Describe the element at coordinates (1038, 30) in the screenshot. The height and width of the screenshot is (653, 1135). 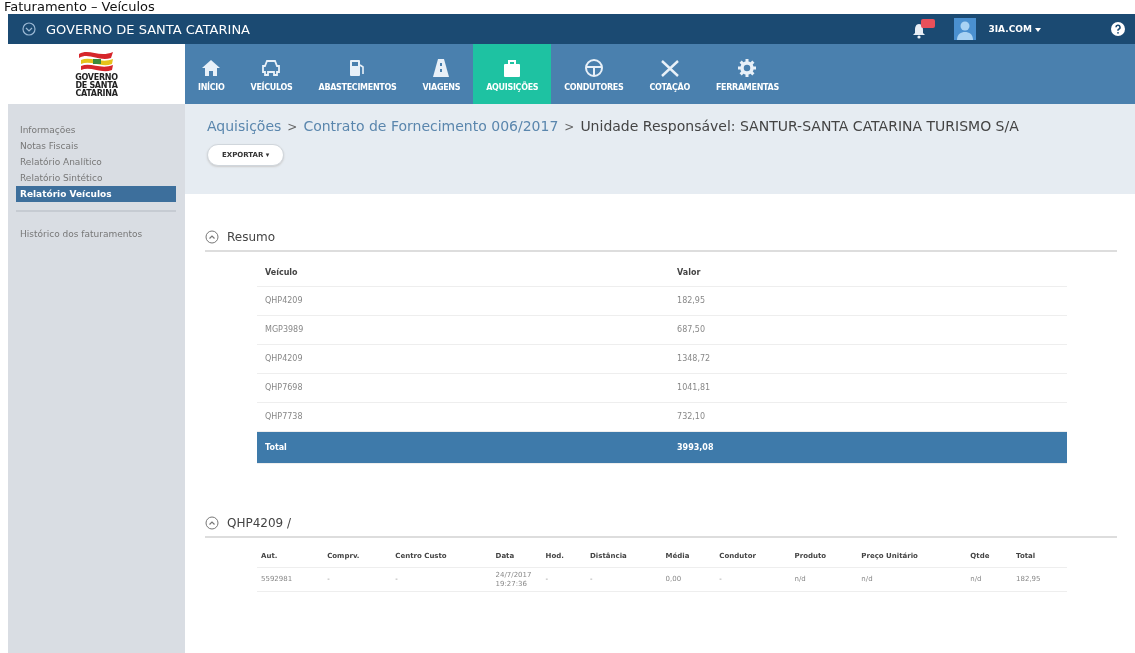
I see `caret-icon` at that location.